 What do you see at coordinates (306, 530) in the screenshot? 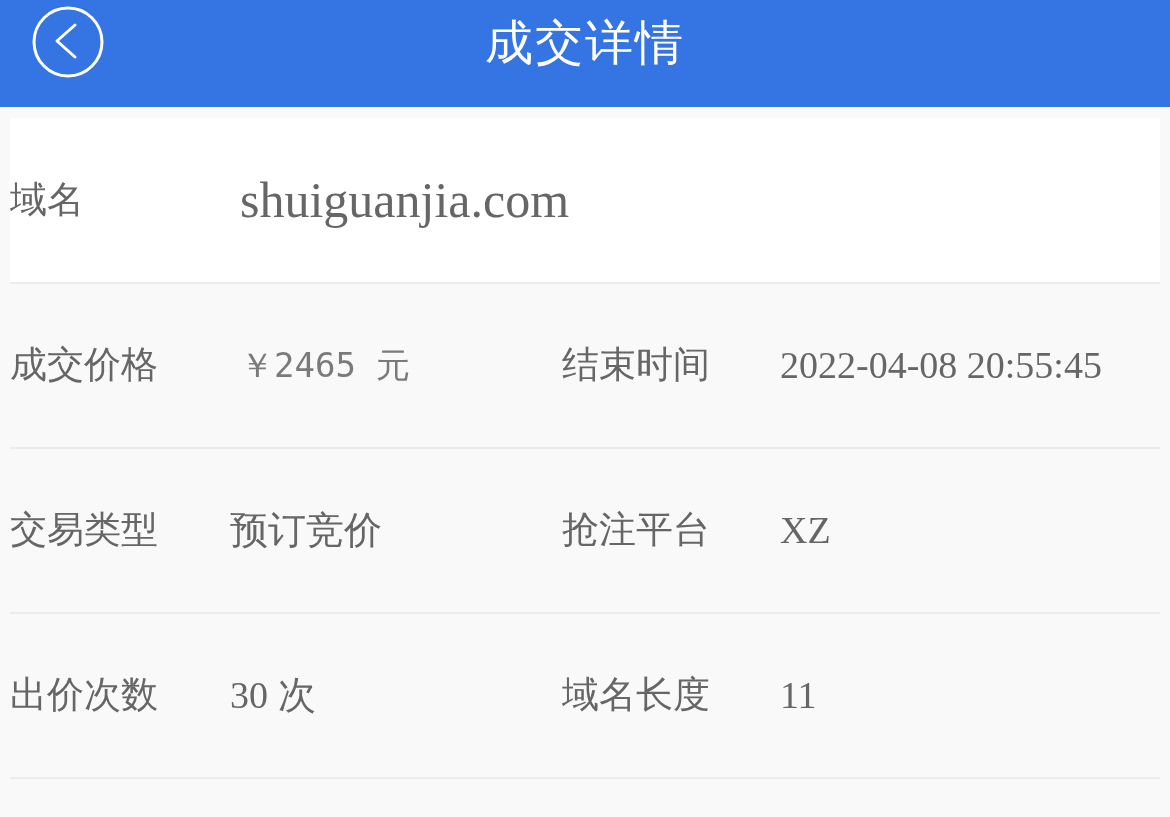
I see `field-value: 预订竞价` at bounding box center [306, 530].